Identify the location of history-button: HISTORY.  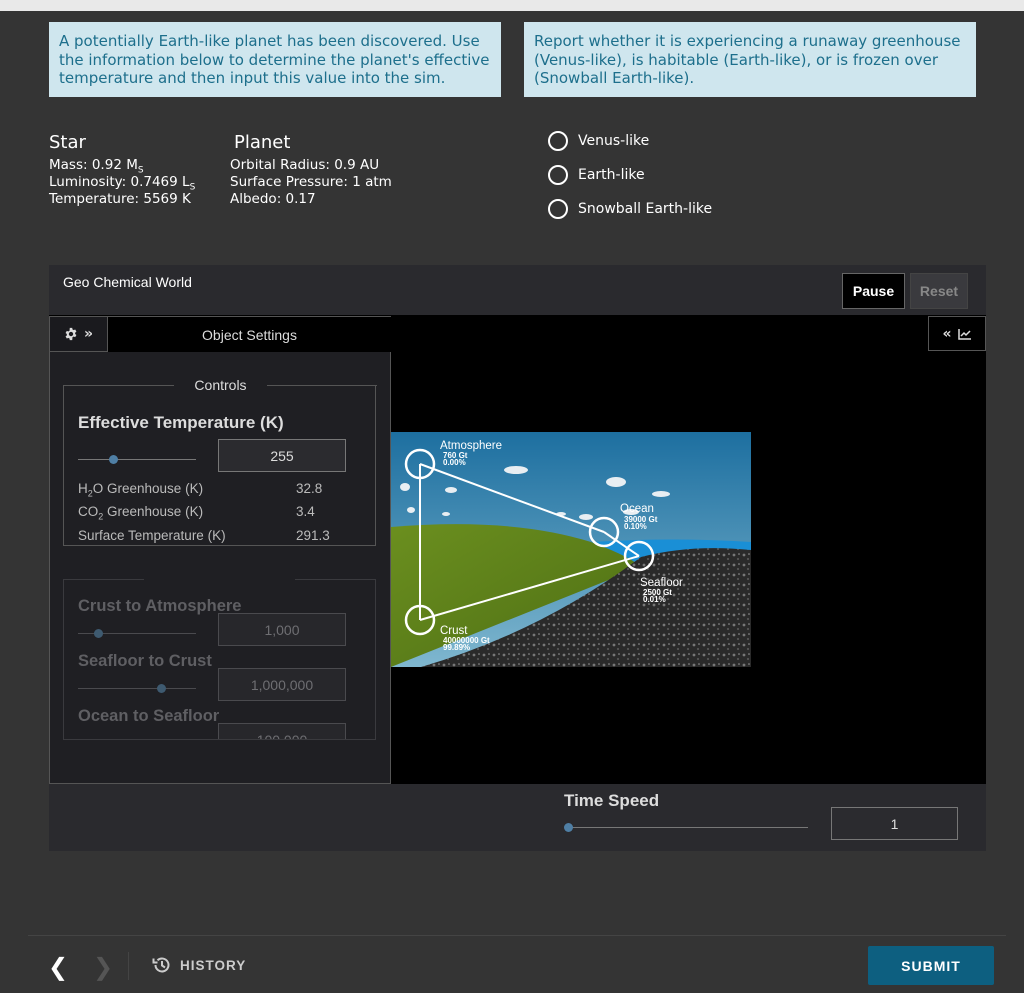
(199, 965).